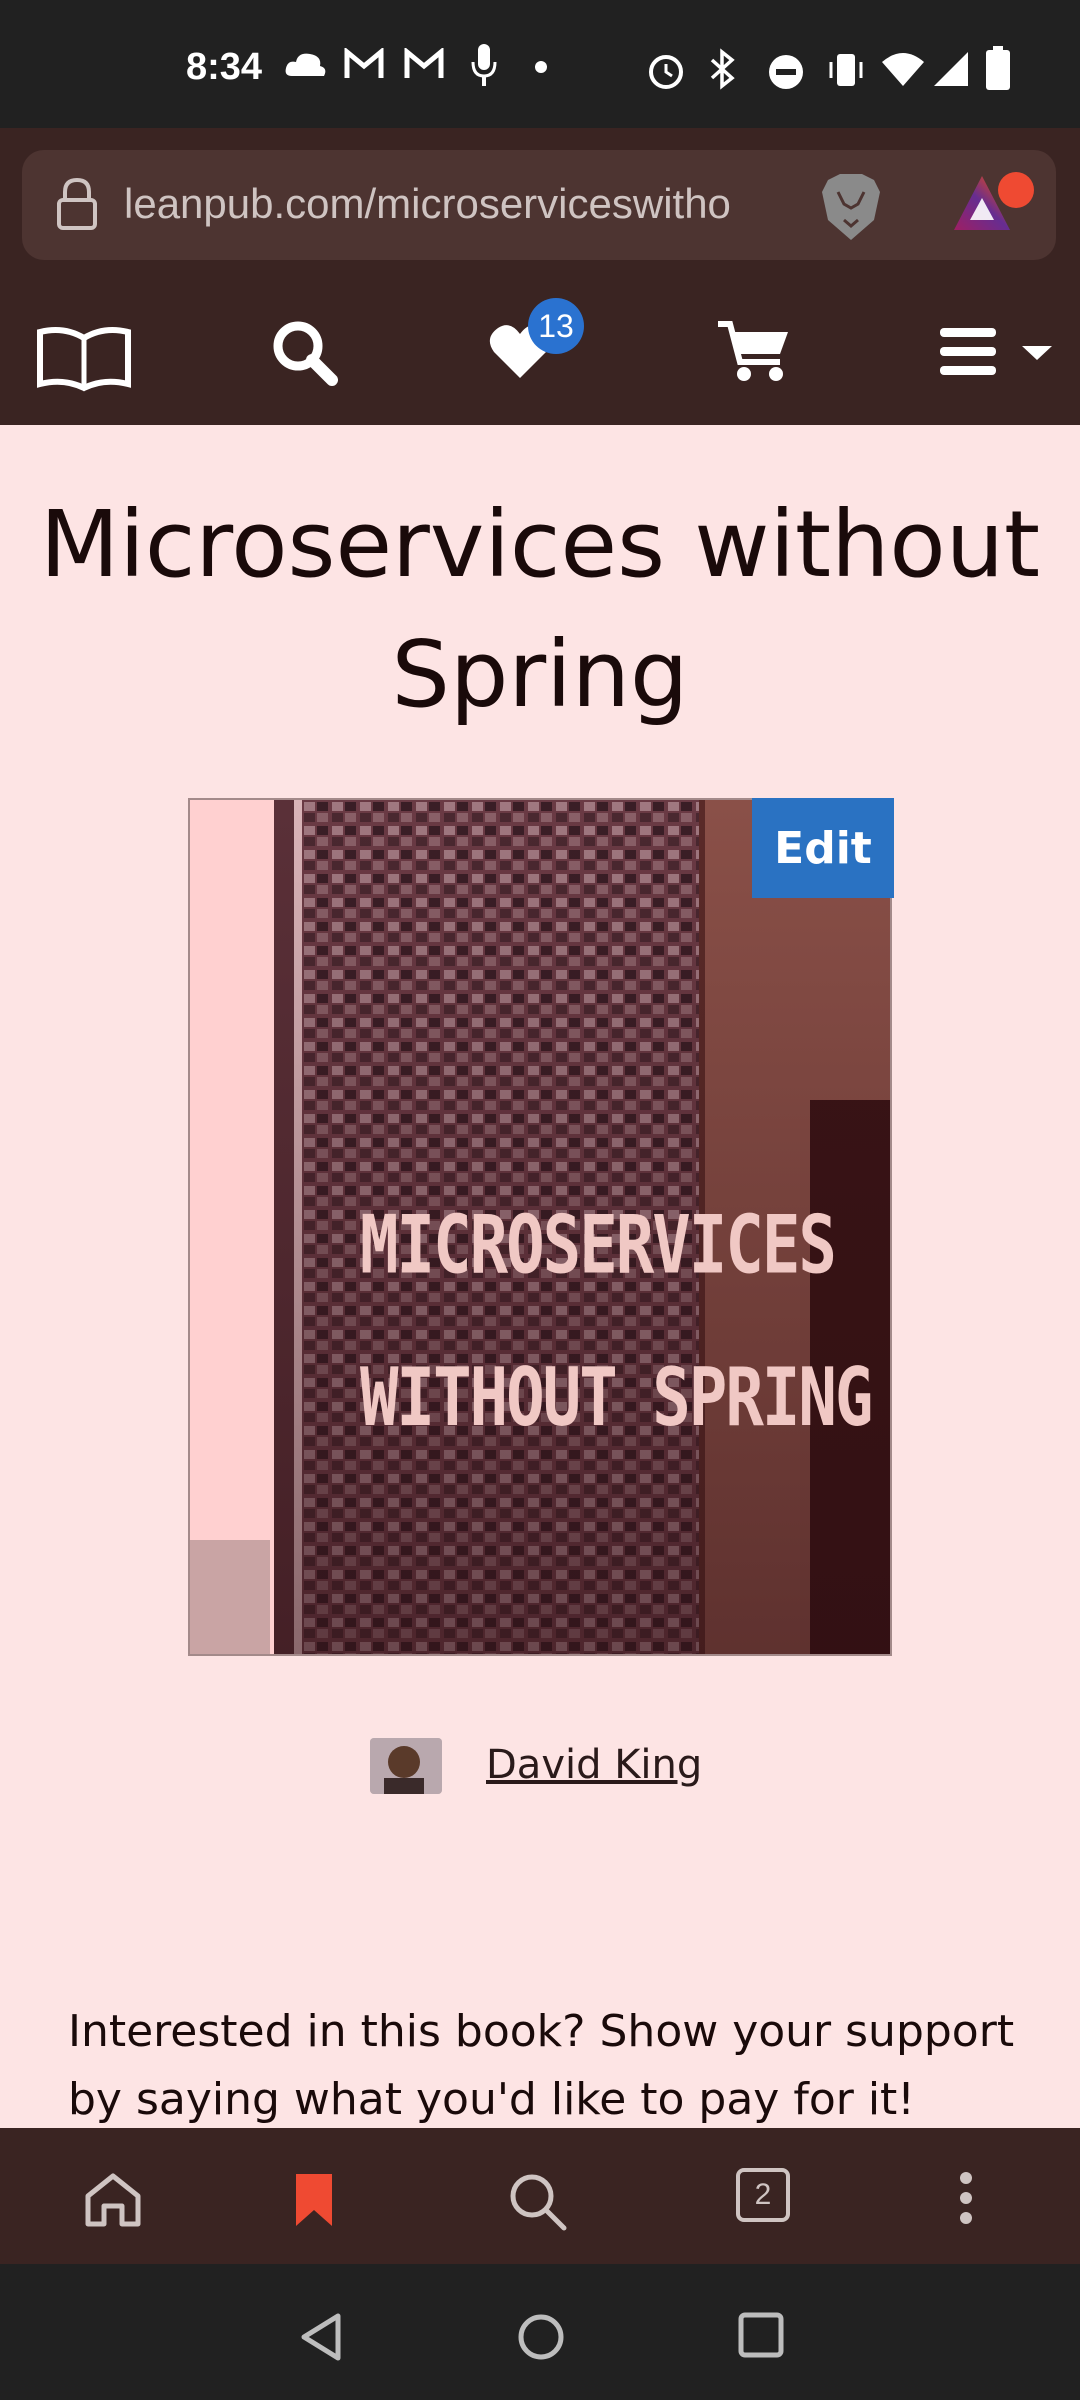 The height and width of the screenshot is (2400, 1080). I want to click on home-icon, so click(113, 2200).